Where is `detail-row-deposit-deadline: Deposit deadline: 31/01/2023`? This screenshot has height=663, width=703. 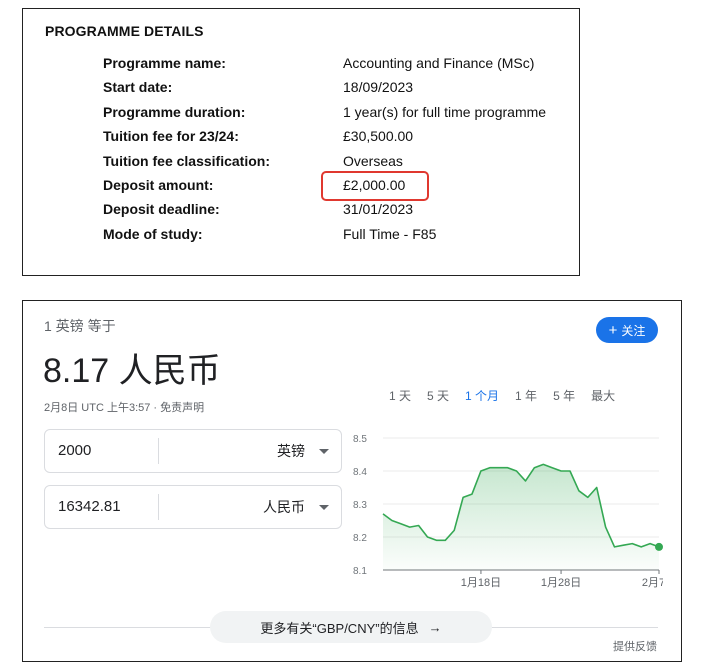
detail-row-deposit-deadline: Deposit deadline: 31/01/2023 is located at coordinates (333, 213).